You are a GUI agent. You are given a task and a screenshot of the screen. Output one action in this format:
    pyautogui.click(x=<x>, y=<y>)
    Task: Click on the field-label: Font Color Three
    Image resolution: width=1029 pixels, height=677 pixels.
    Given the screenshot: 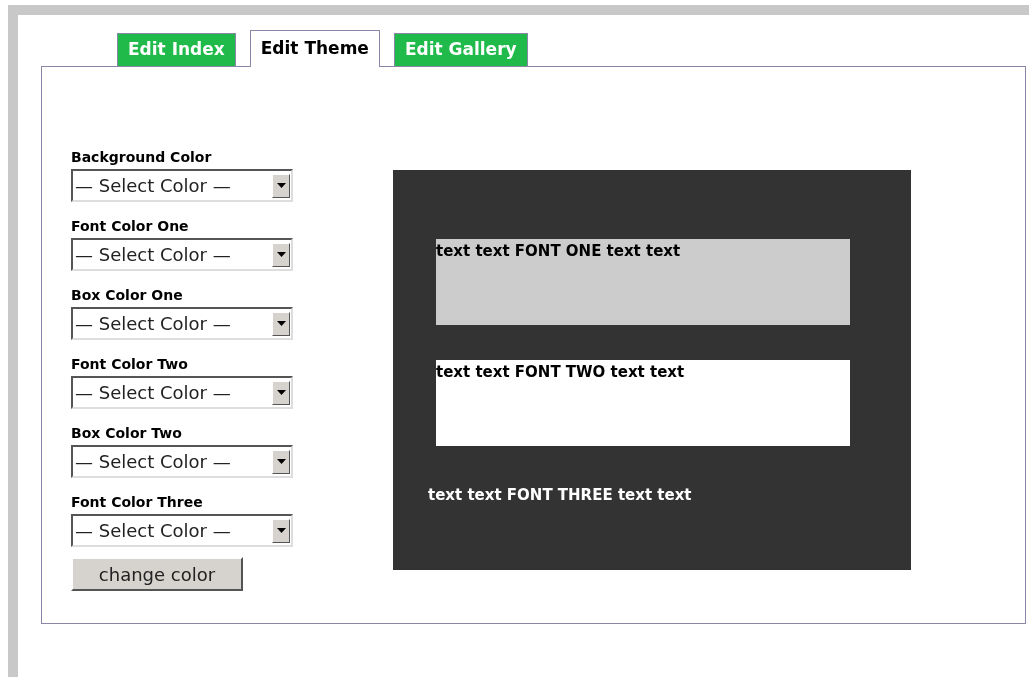 What is the action you would take?
    pyautogui.click(x=137, y=502)
    